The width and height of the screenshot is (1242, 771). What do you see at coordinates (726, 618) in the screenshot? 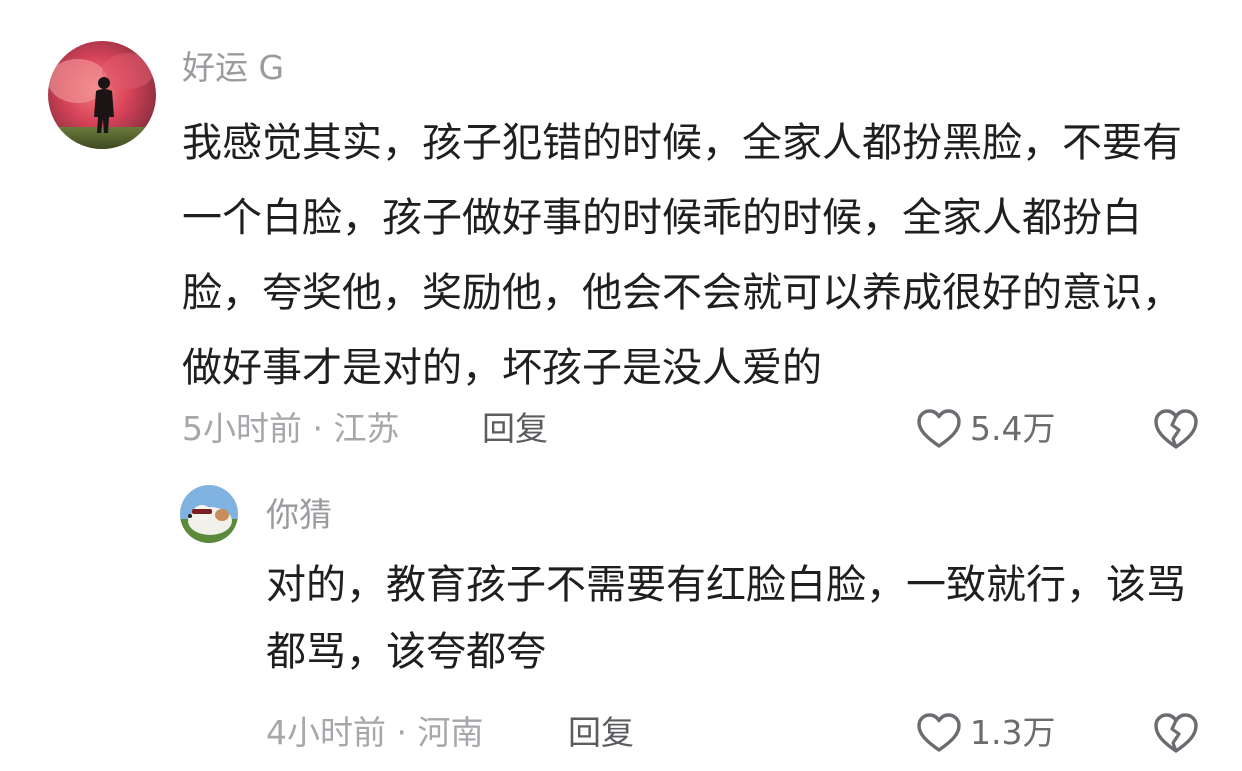
I see `reply-text: 对的，教育孩子不需要有红脸白脸，一致就行，该骂都骂，该夸都夸` at bounding box center [726, 618].